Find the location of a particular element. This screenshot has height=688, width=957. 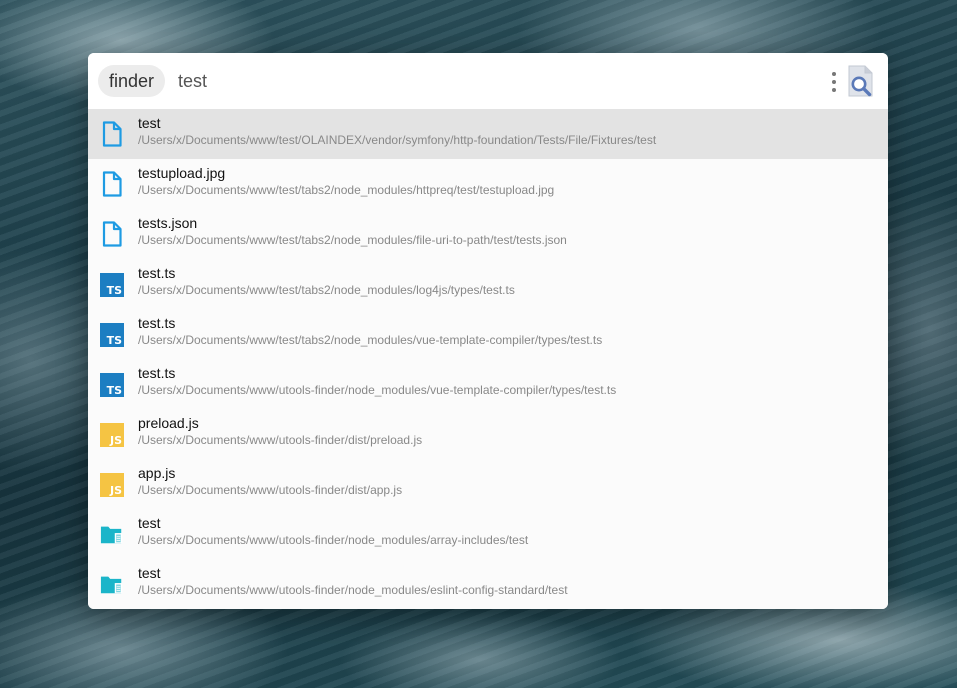

result-name: tests.json is located at coordinates (168, 223).